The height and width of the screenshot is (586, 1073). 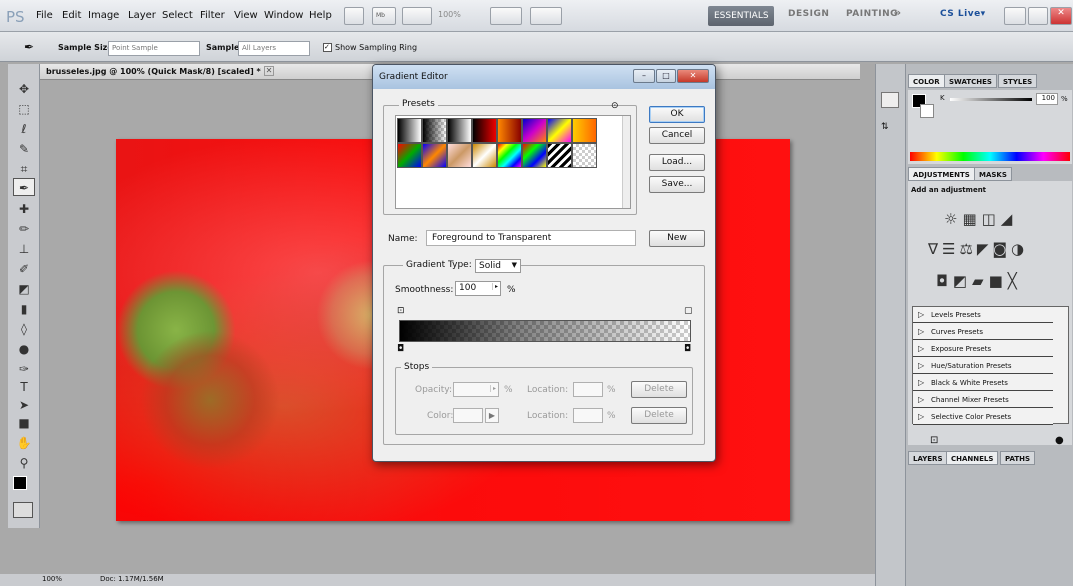 What do you see at coordinates (24, 369) in the screenshot?
I see `pen-tool-icon: ✑` at bounding box center [24, 369].